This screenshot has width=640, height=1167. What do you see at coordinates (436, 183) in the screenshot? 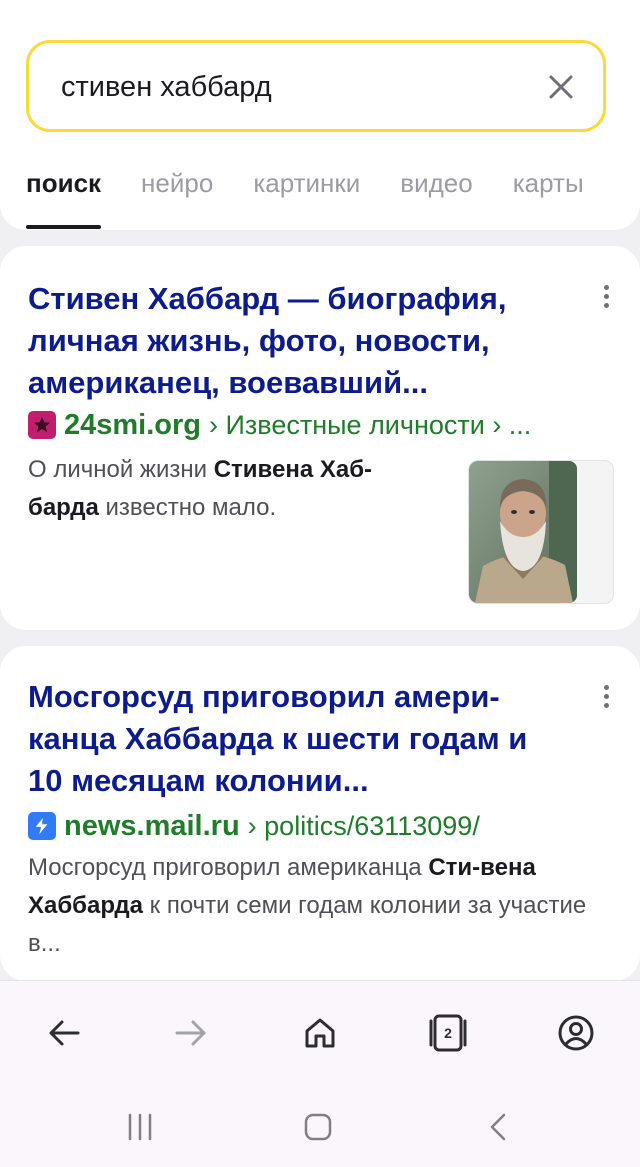
I see `tab-video: видео` at bounding box center [436, 183].